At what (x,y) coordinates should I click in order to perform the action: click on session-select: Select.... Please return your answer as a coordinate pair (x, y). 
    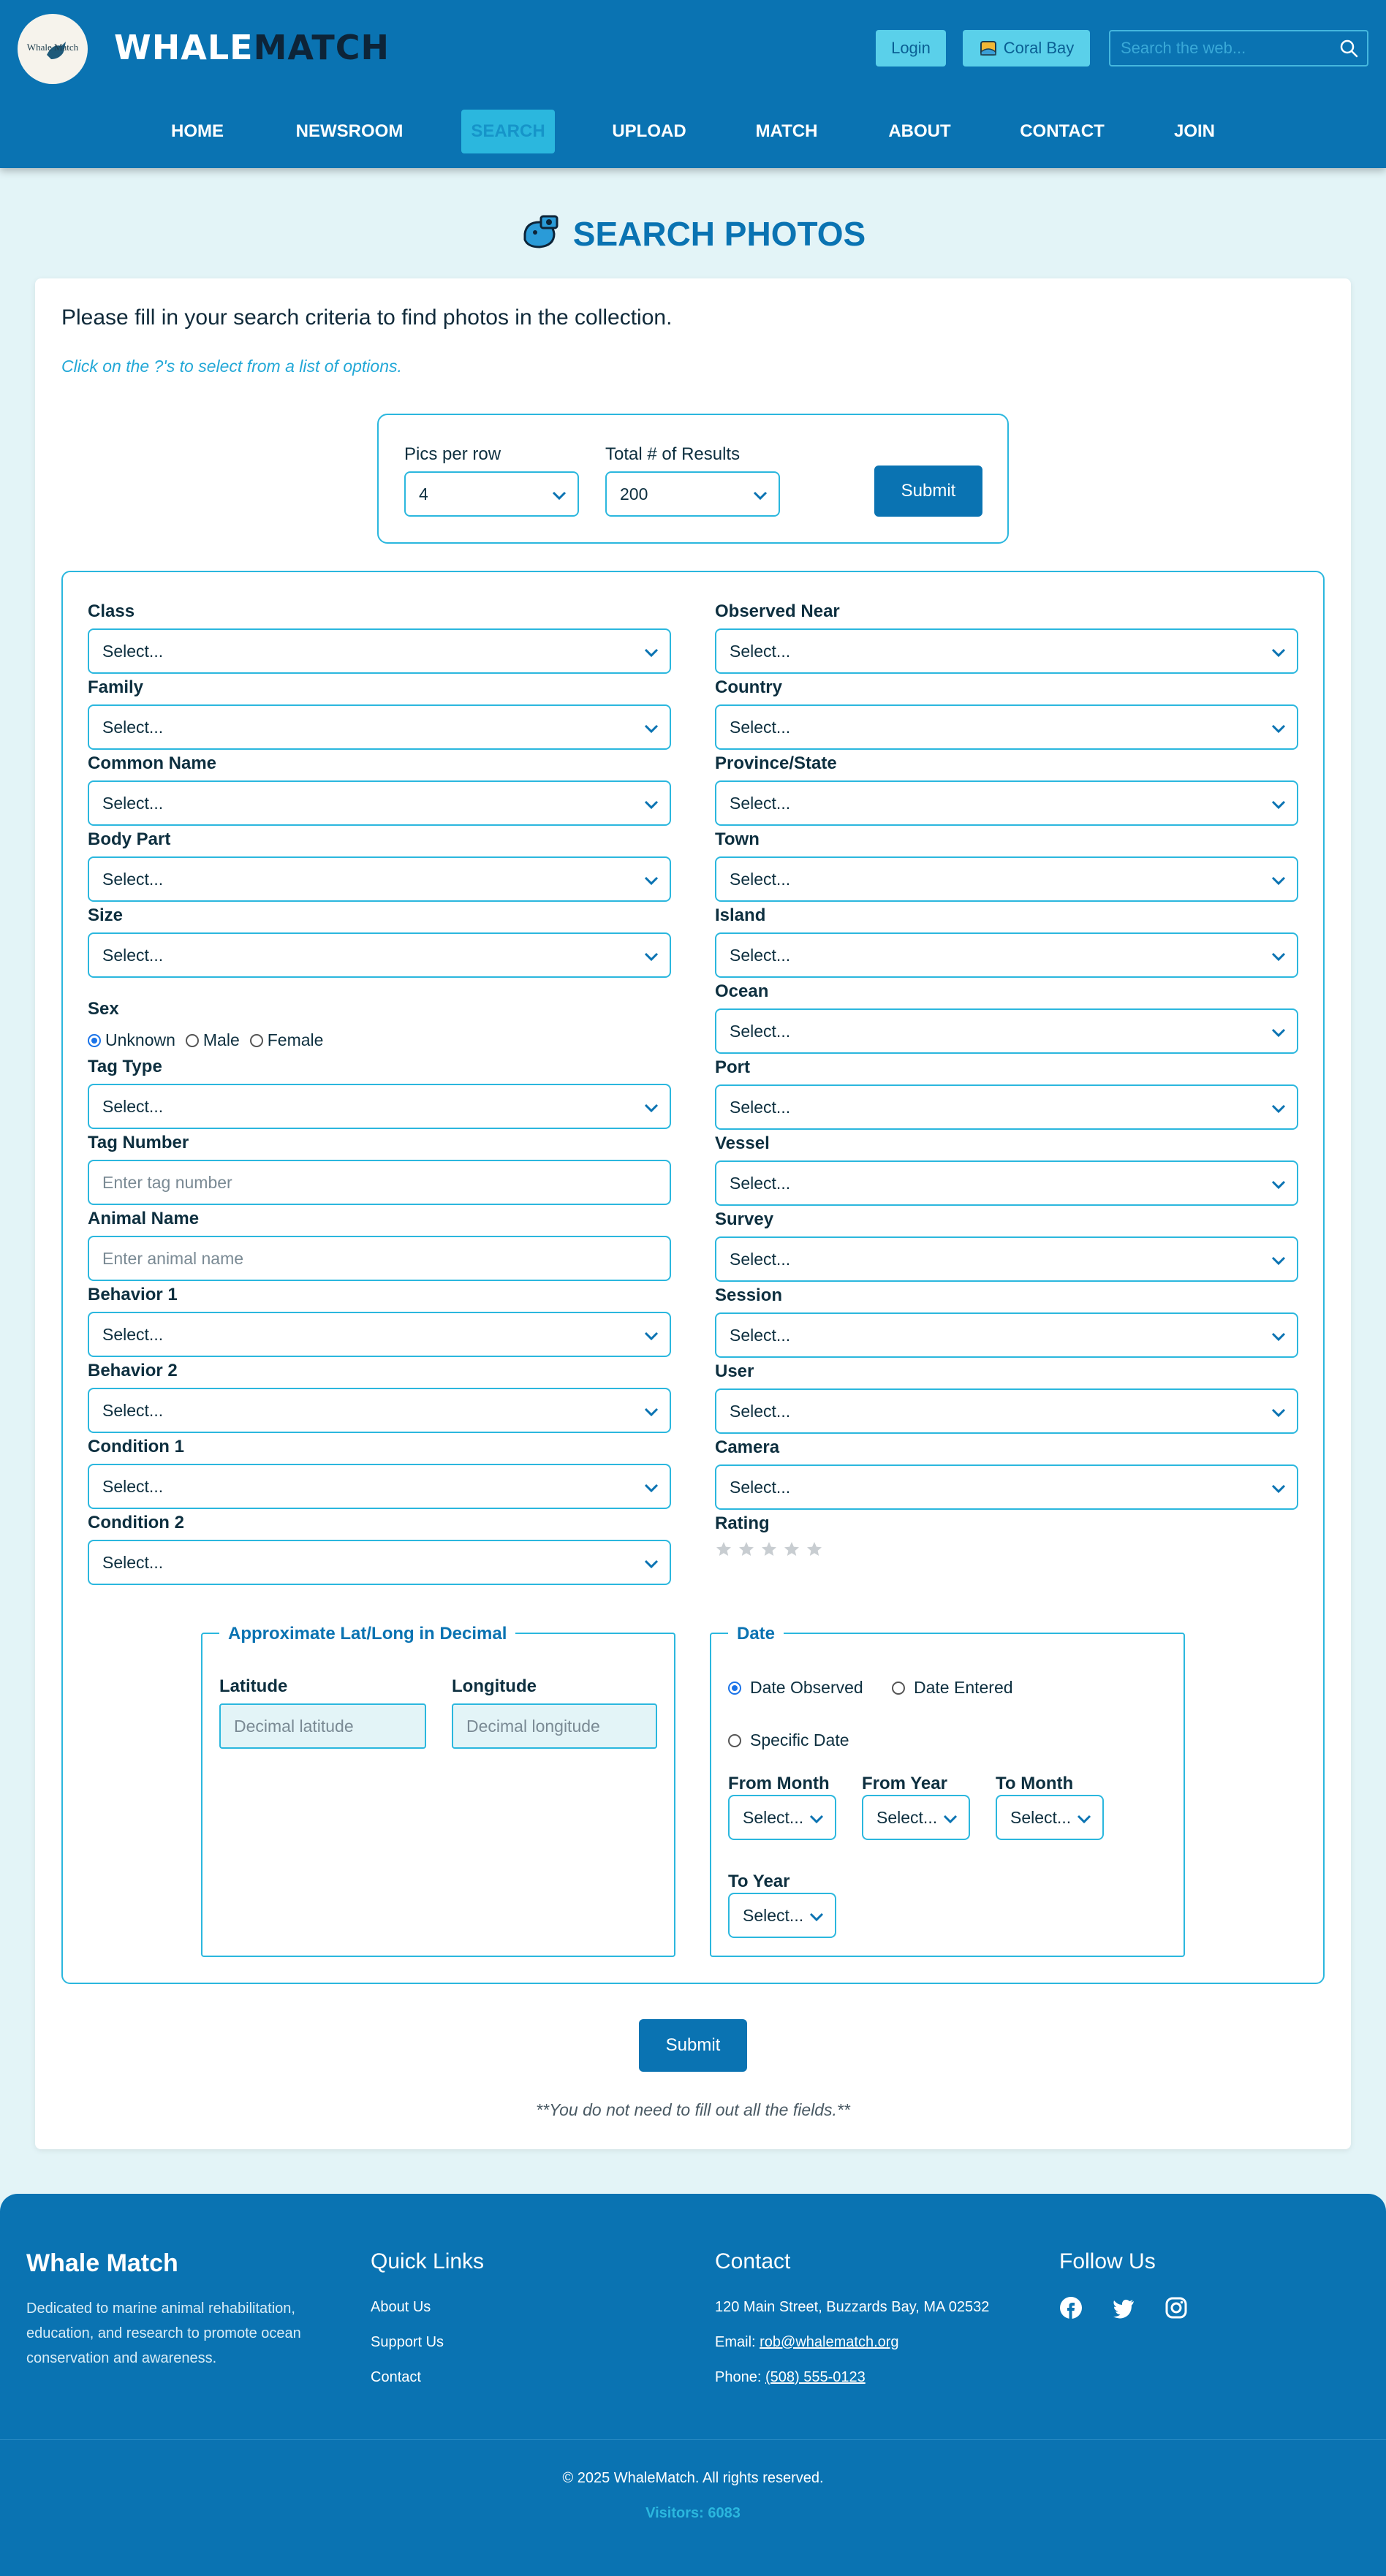
    Looking at the image, I should click on (1006, 1335).